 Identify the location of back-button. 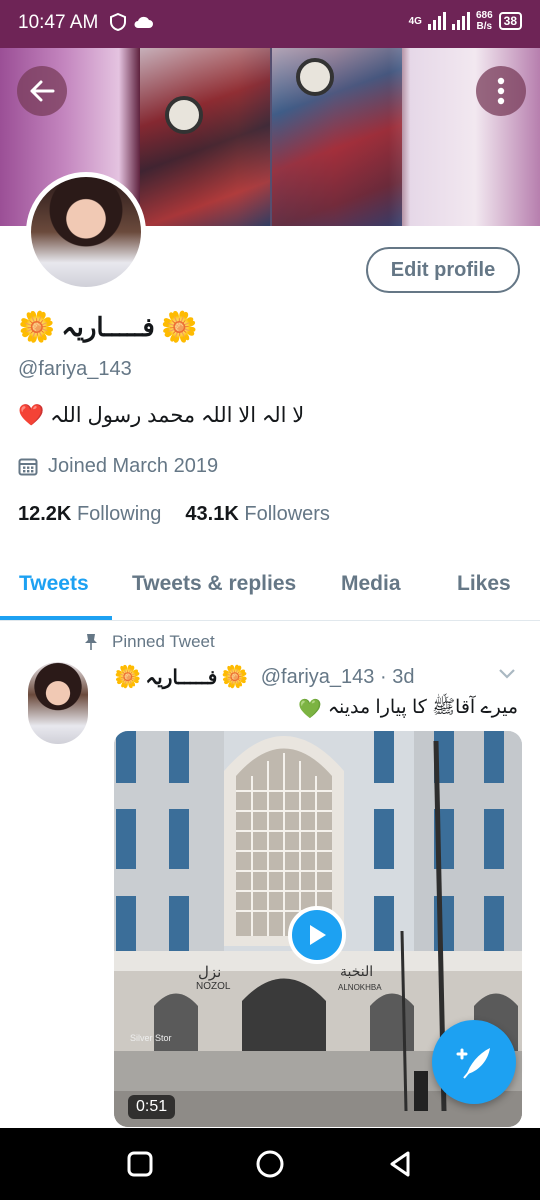
(42, 91).